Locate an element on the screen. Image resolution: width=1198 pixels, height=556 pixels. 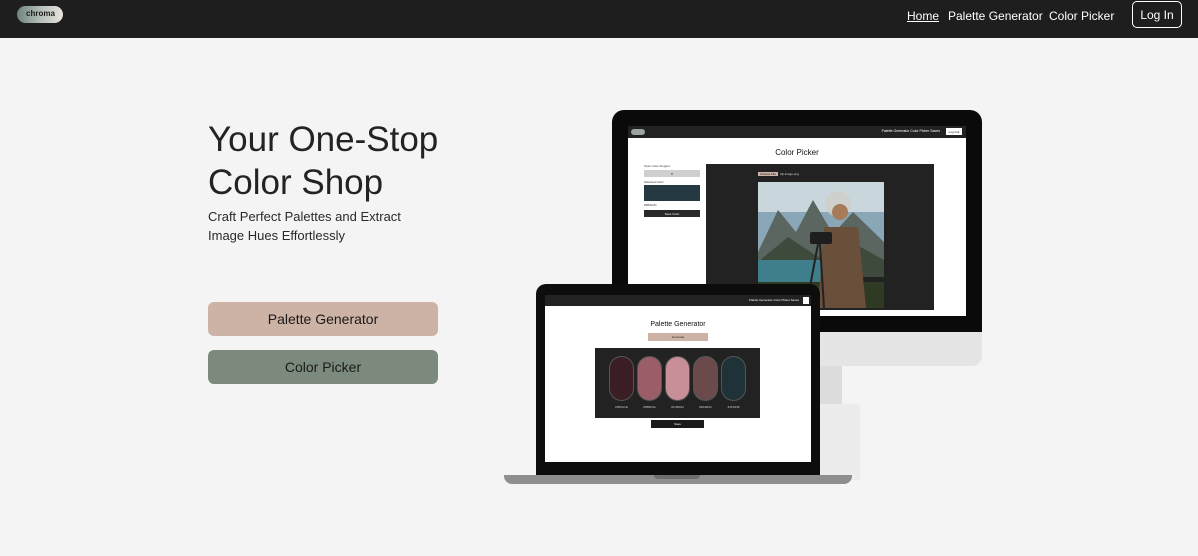
laptop-mockup-title: Palette Generator is located at coordinates (678, 324).